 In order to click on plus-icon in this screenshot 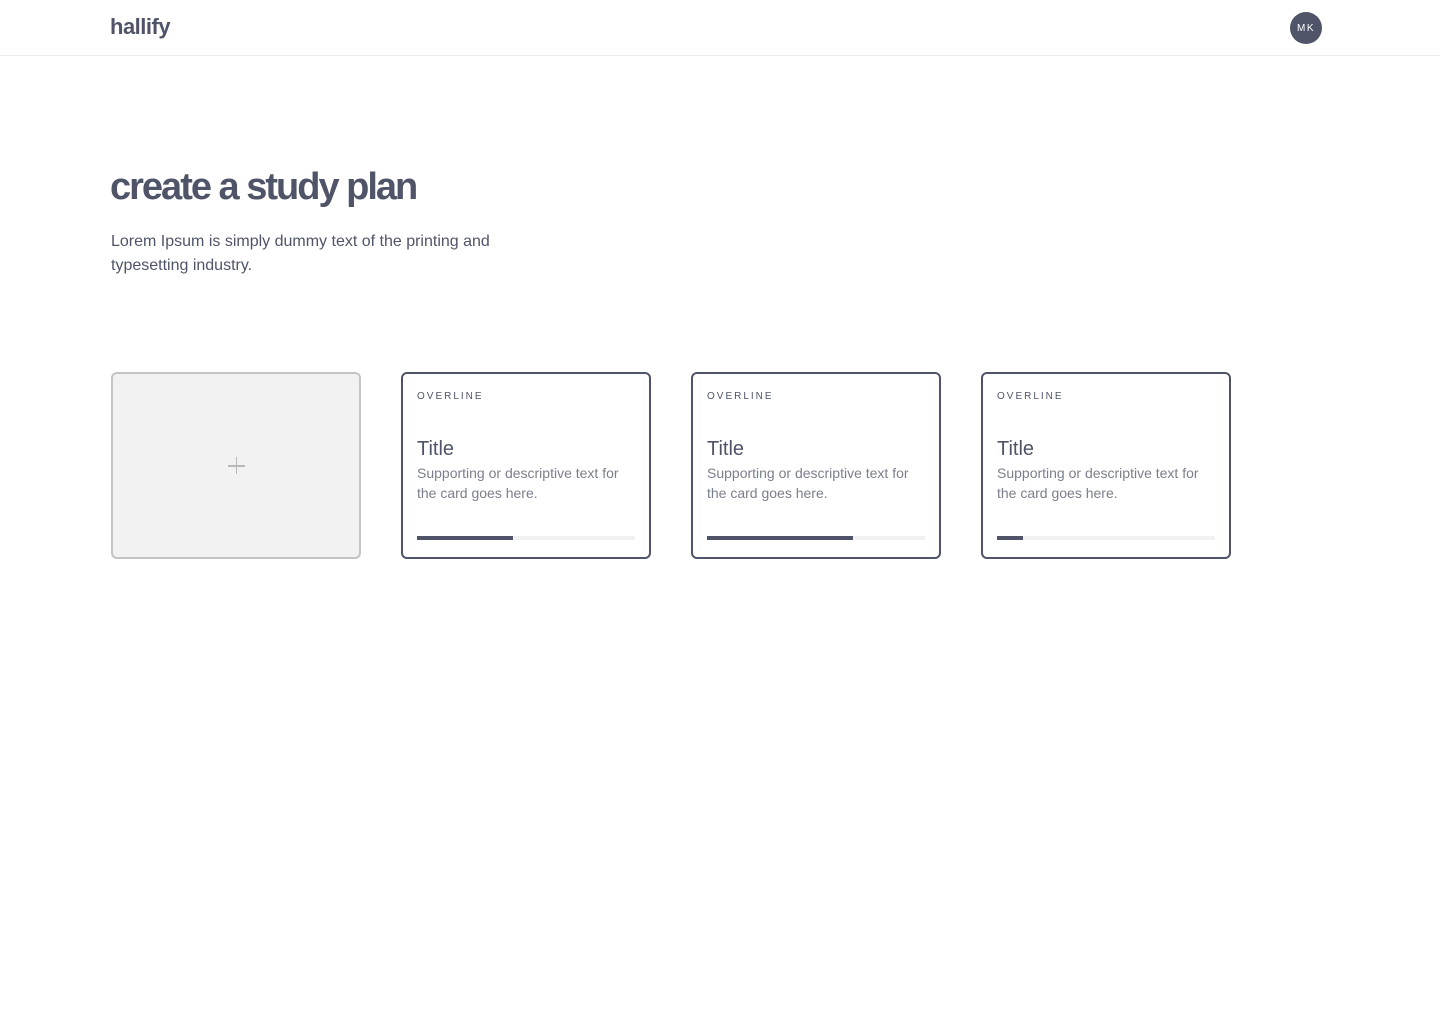, I will do `click(236, 465)`.